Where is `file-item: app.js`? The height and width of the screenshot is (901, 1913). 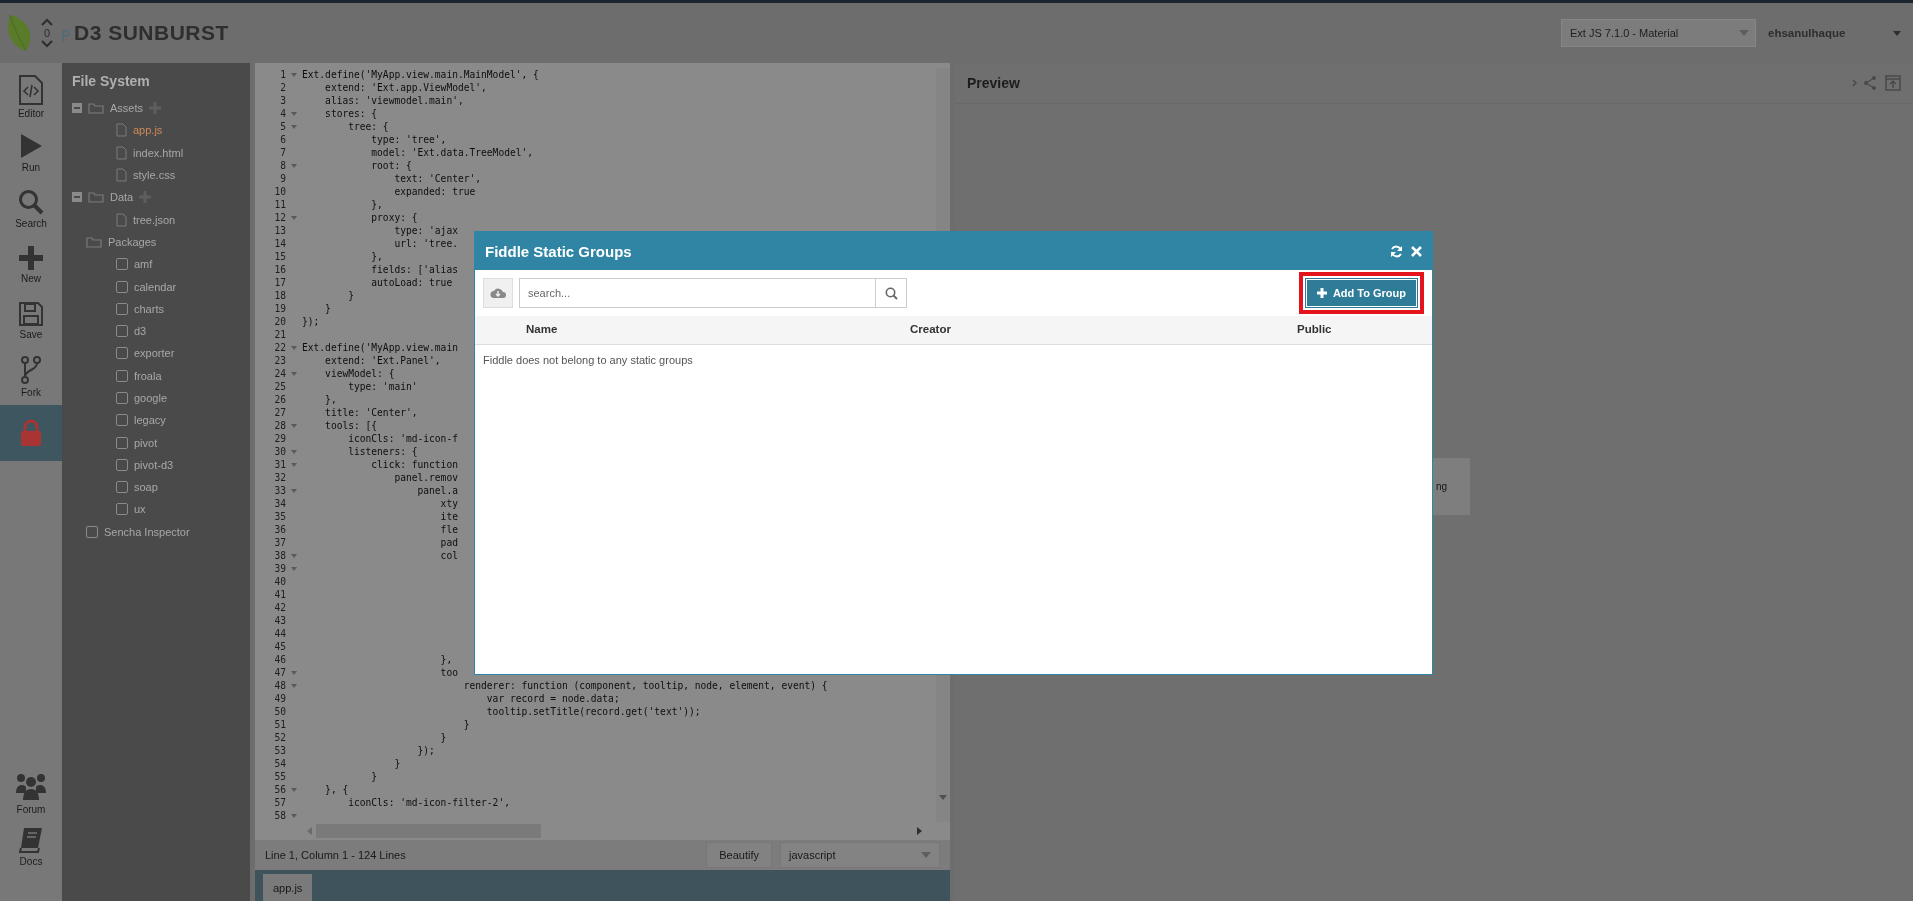 file-item: app.js is located at coordinates (148, 130).